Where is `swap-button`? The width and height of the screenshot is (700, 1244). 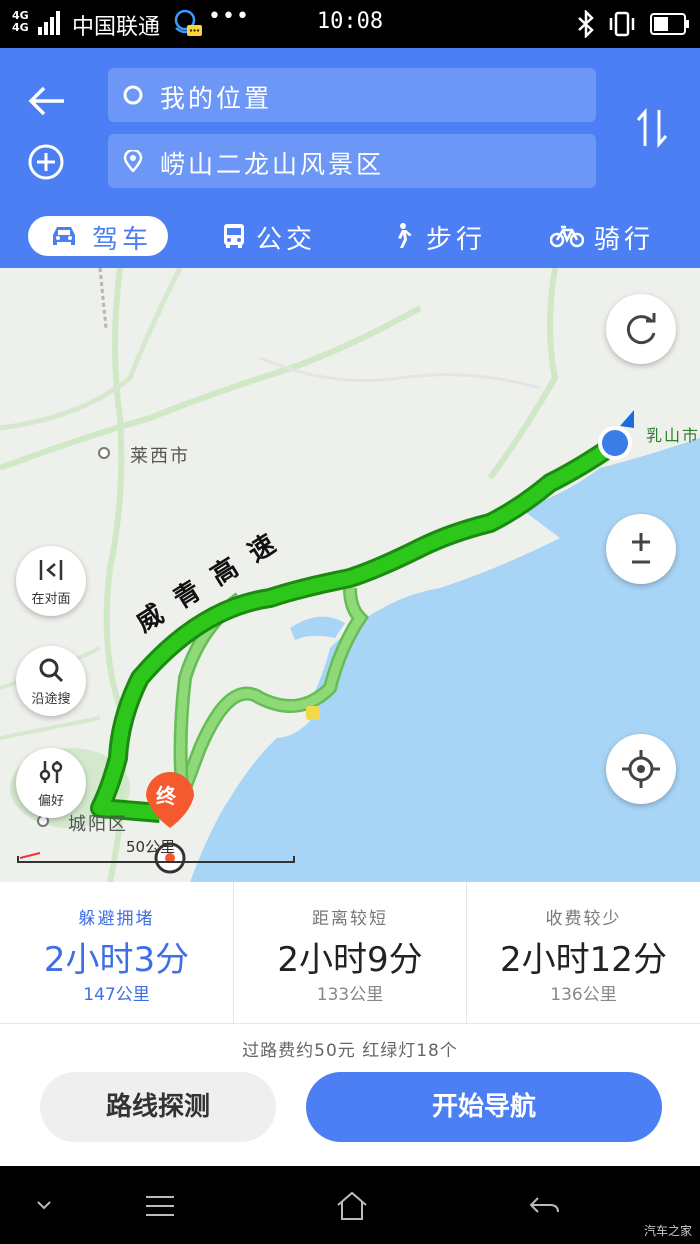
swap-button is located at coordinates (652, 128).